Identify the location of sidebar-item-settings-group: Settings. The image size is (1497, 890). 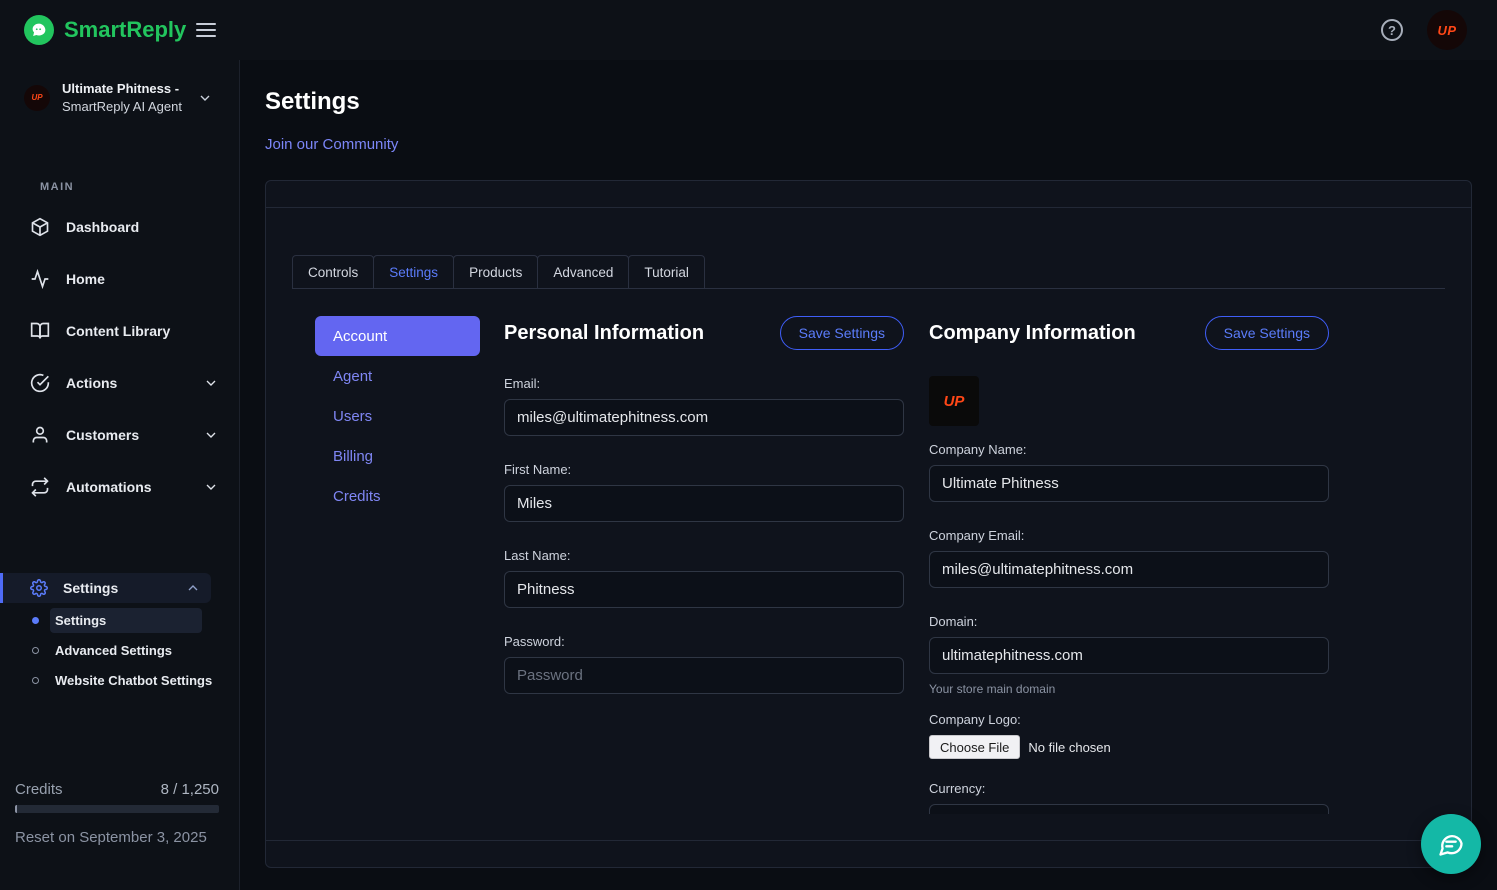
(105, 588).